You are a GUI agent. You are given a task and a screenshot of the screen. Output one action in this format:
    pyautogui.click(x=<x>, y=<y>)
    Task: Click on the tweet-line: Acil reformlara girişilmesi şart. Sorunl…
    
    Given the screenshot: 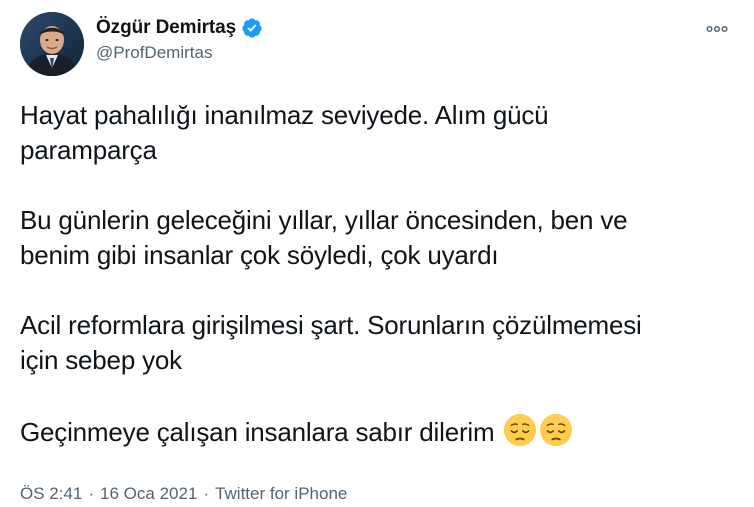 What is the action you would take?
    pyautogui.click(x=331, y=325)
    